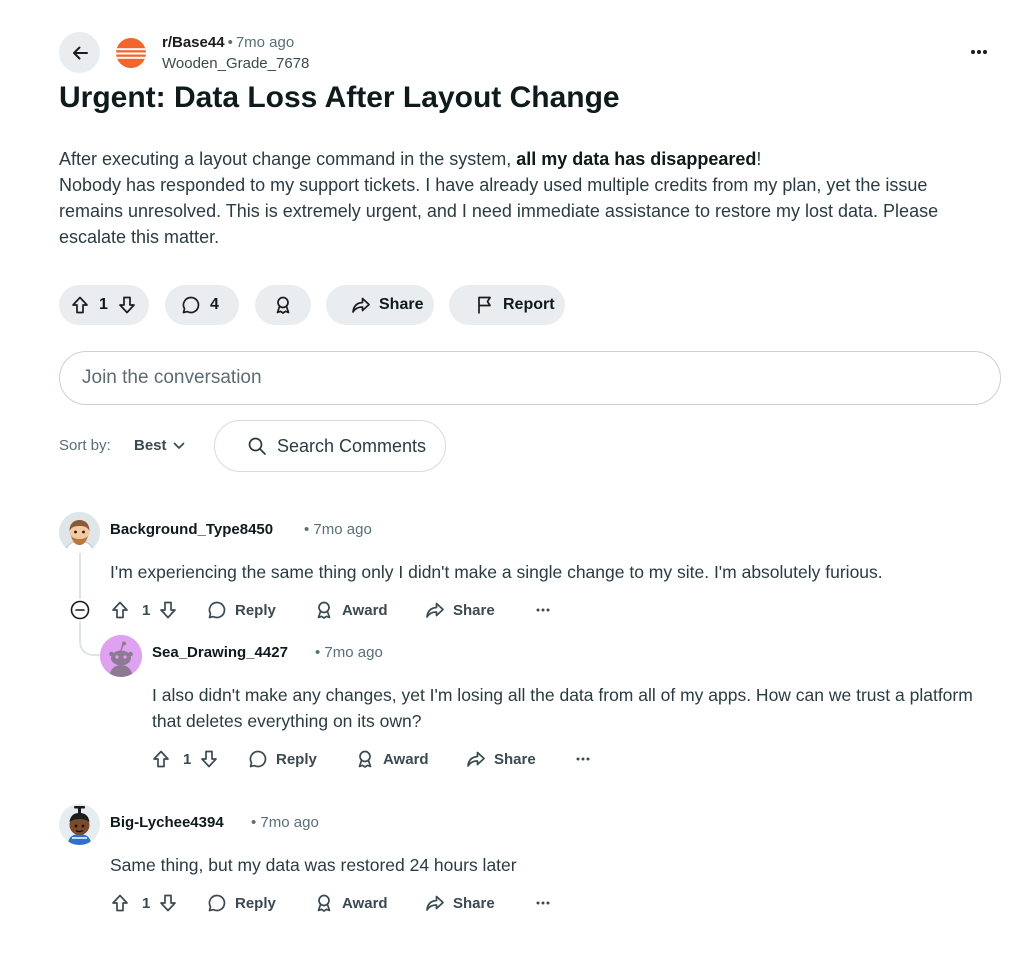 Image resolution: width=1024 pixels, height=978 pixels. I want to click on sort-dropdown: Best, so click(159, 446).